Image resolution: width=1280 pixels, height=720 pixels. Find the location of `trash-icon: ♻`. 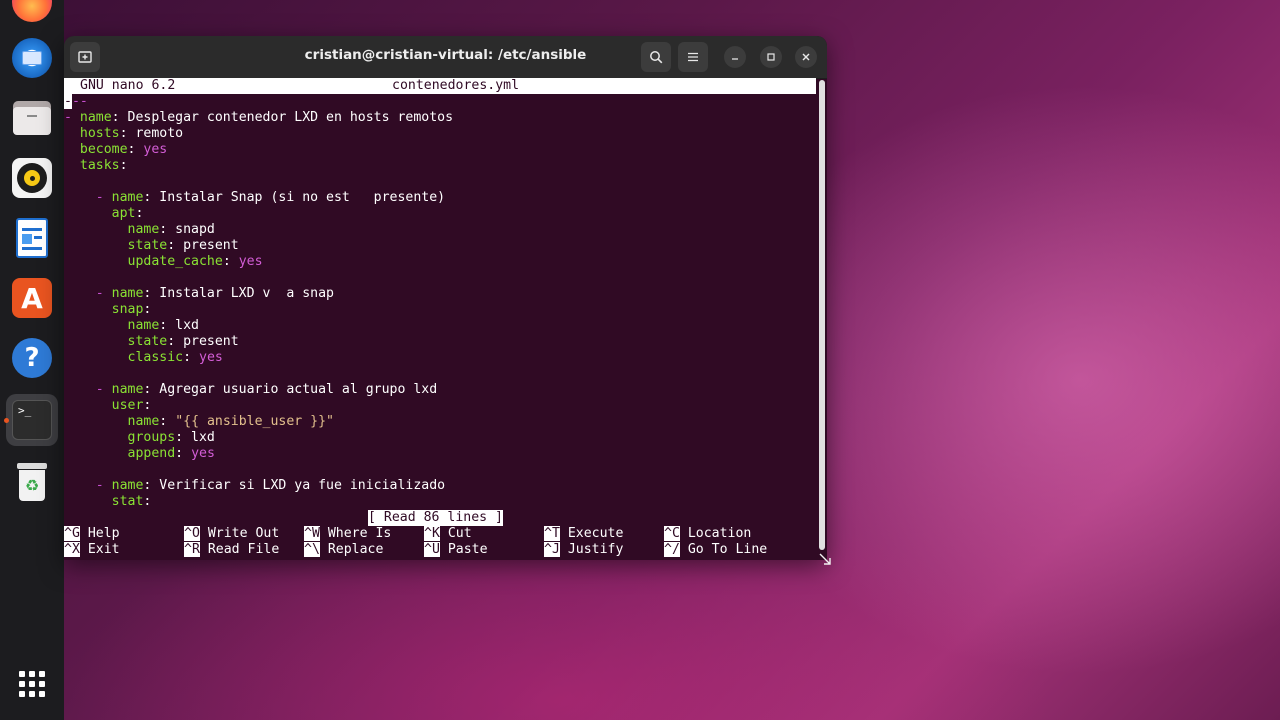

trash-icon: ♻ is located at coordinates (32, 482).